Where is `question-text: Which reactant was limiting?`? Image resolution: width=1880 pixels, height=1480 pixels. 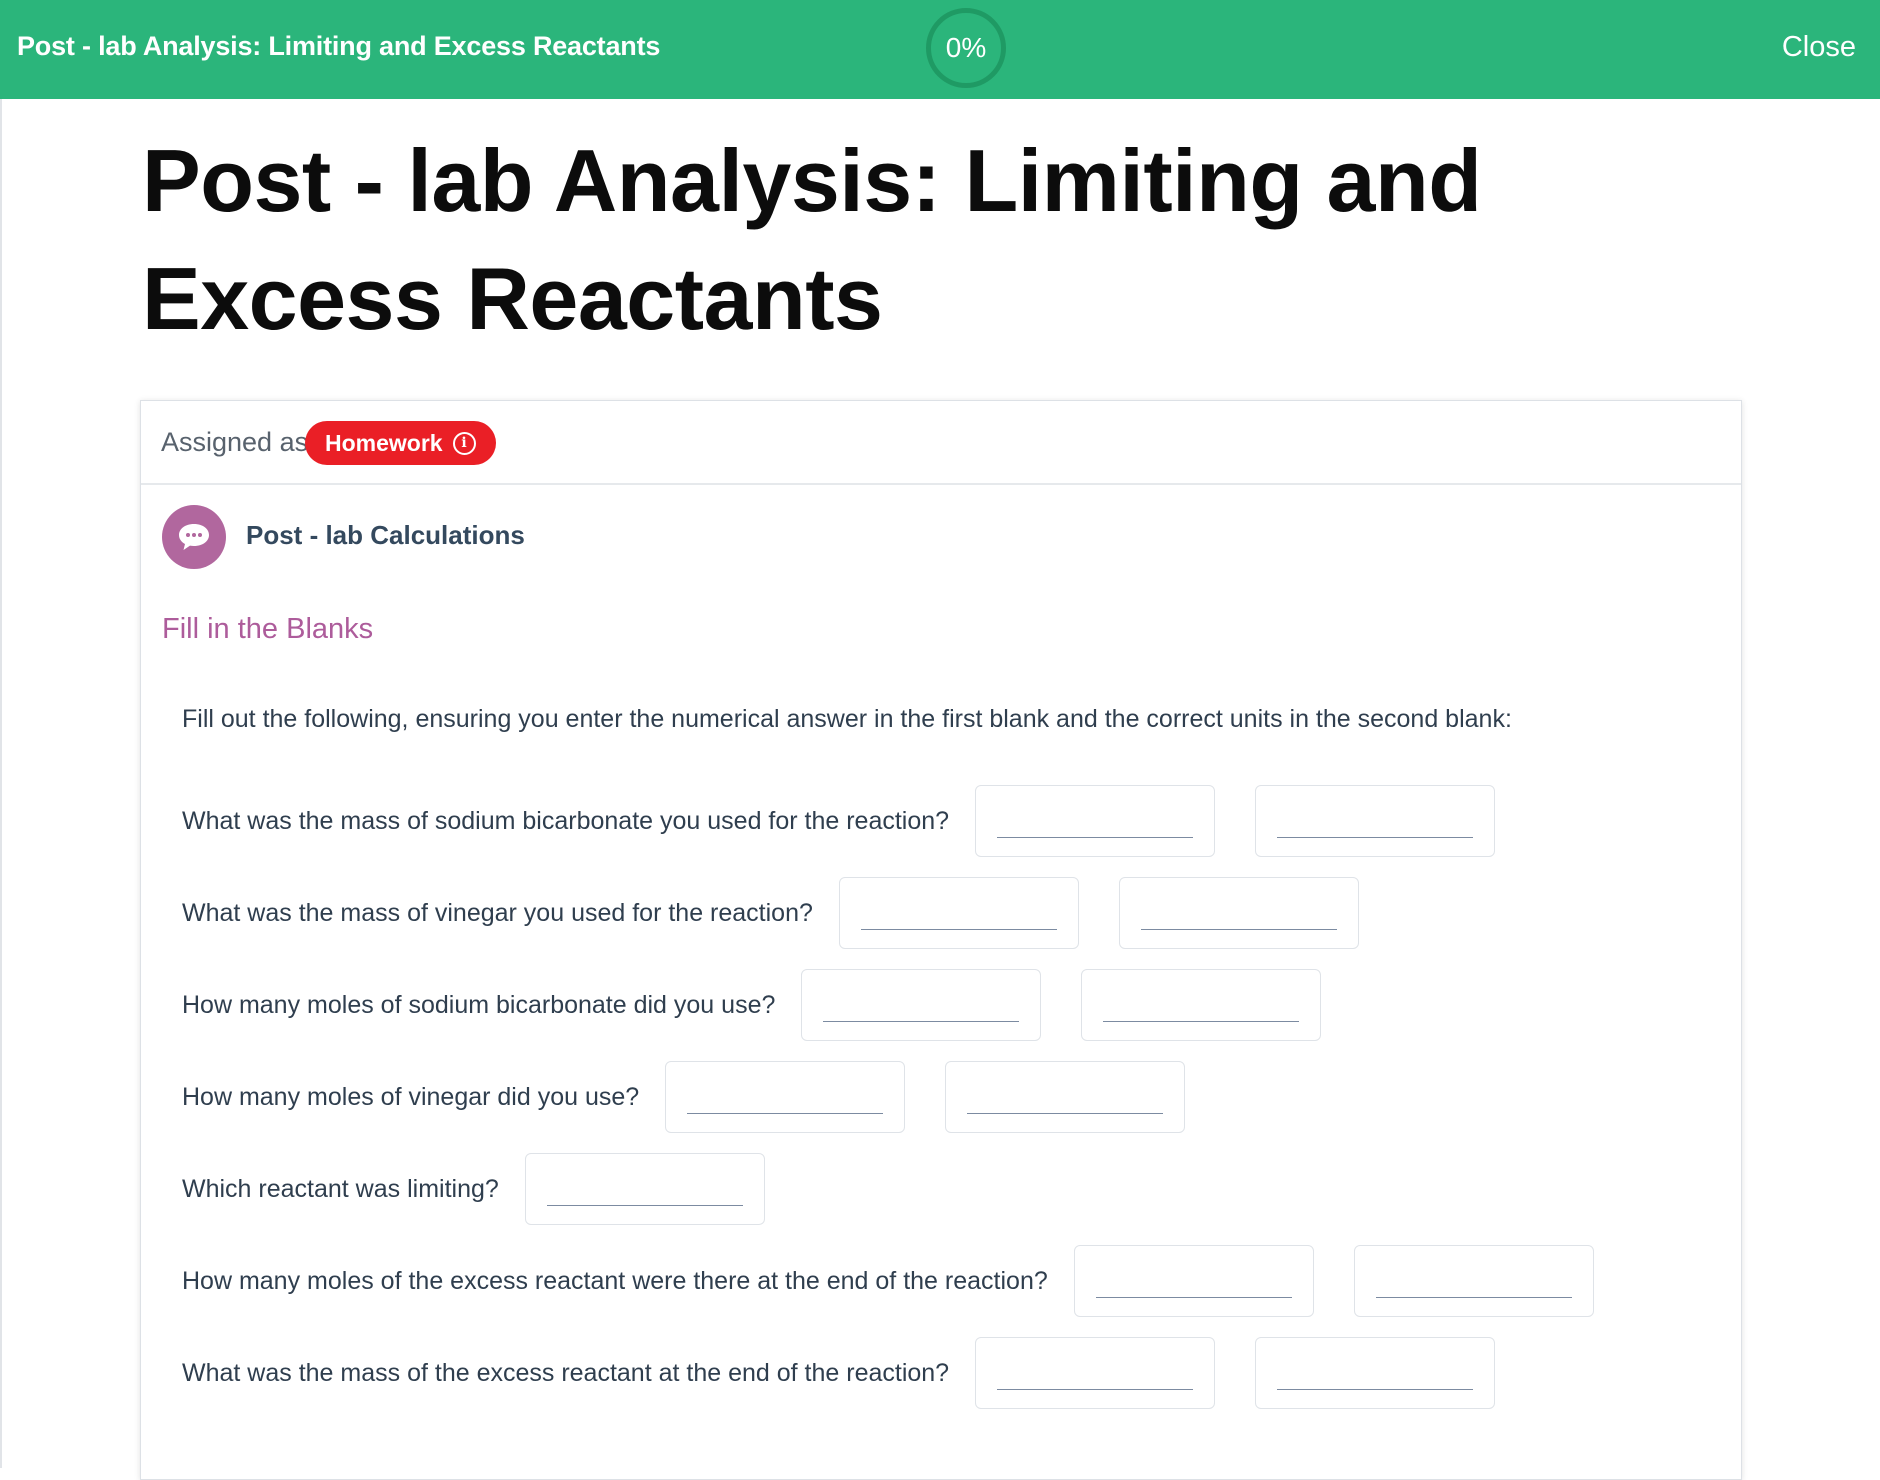 question-text: Which reactant was limiting? is located at coordinates (340, 1188).